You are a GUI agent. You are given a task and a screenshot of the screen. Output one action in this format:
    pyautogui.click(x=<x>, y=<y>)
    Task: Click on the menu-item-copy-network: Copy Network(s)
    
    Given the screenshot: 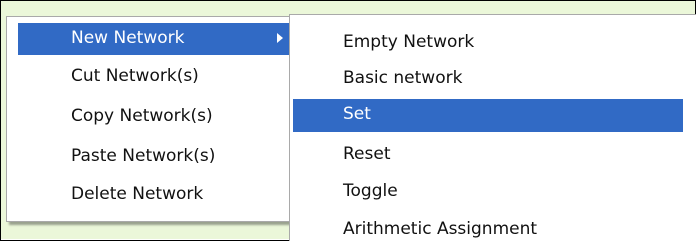 What is the action you would take?
    pyautogui.click(x=153, y=117)
    